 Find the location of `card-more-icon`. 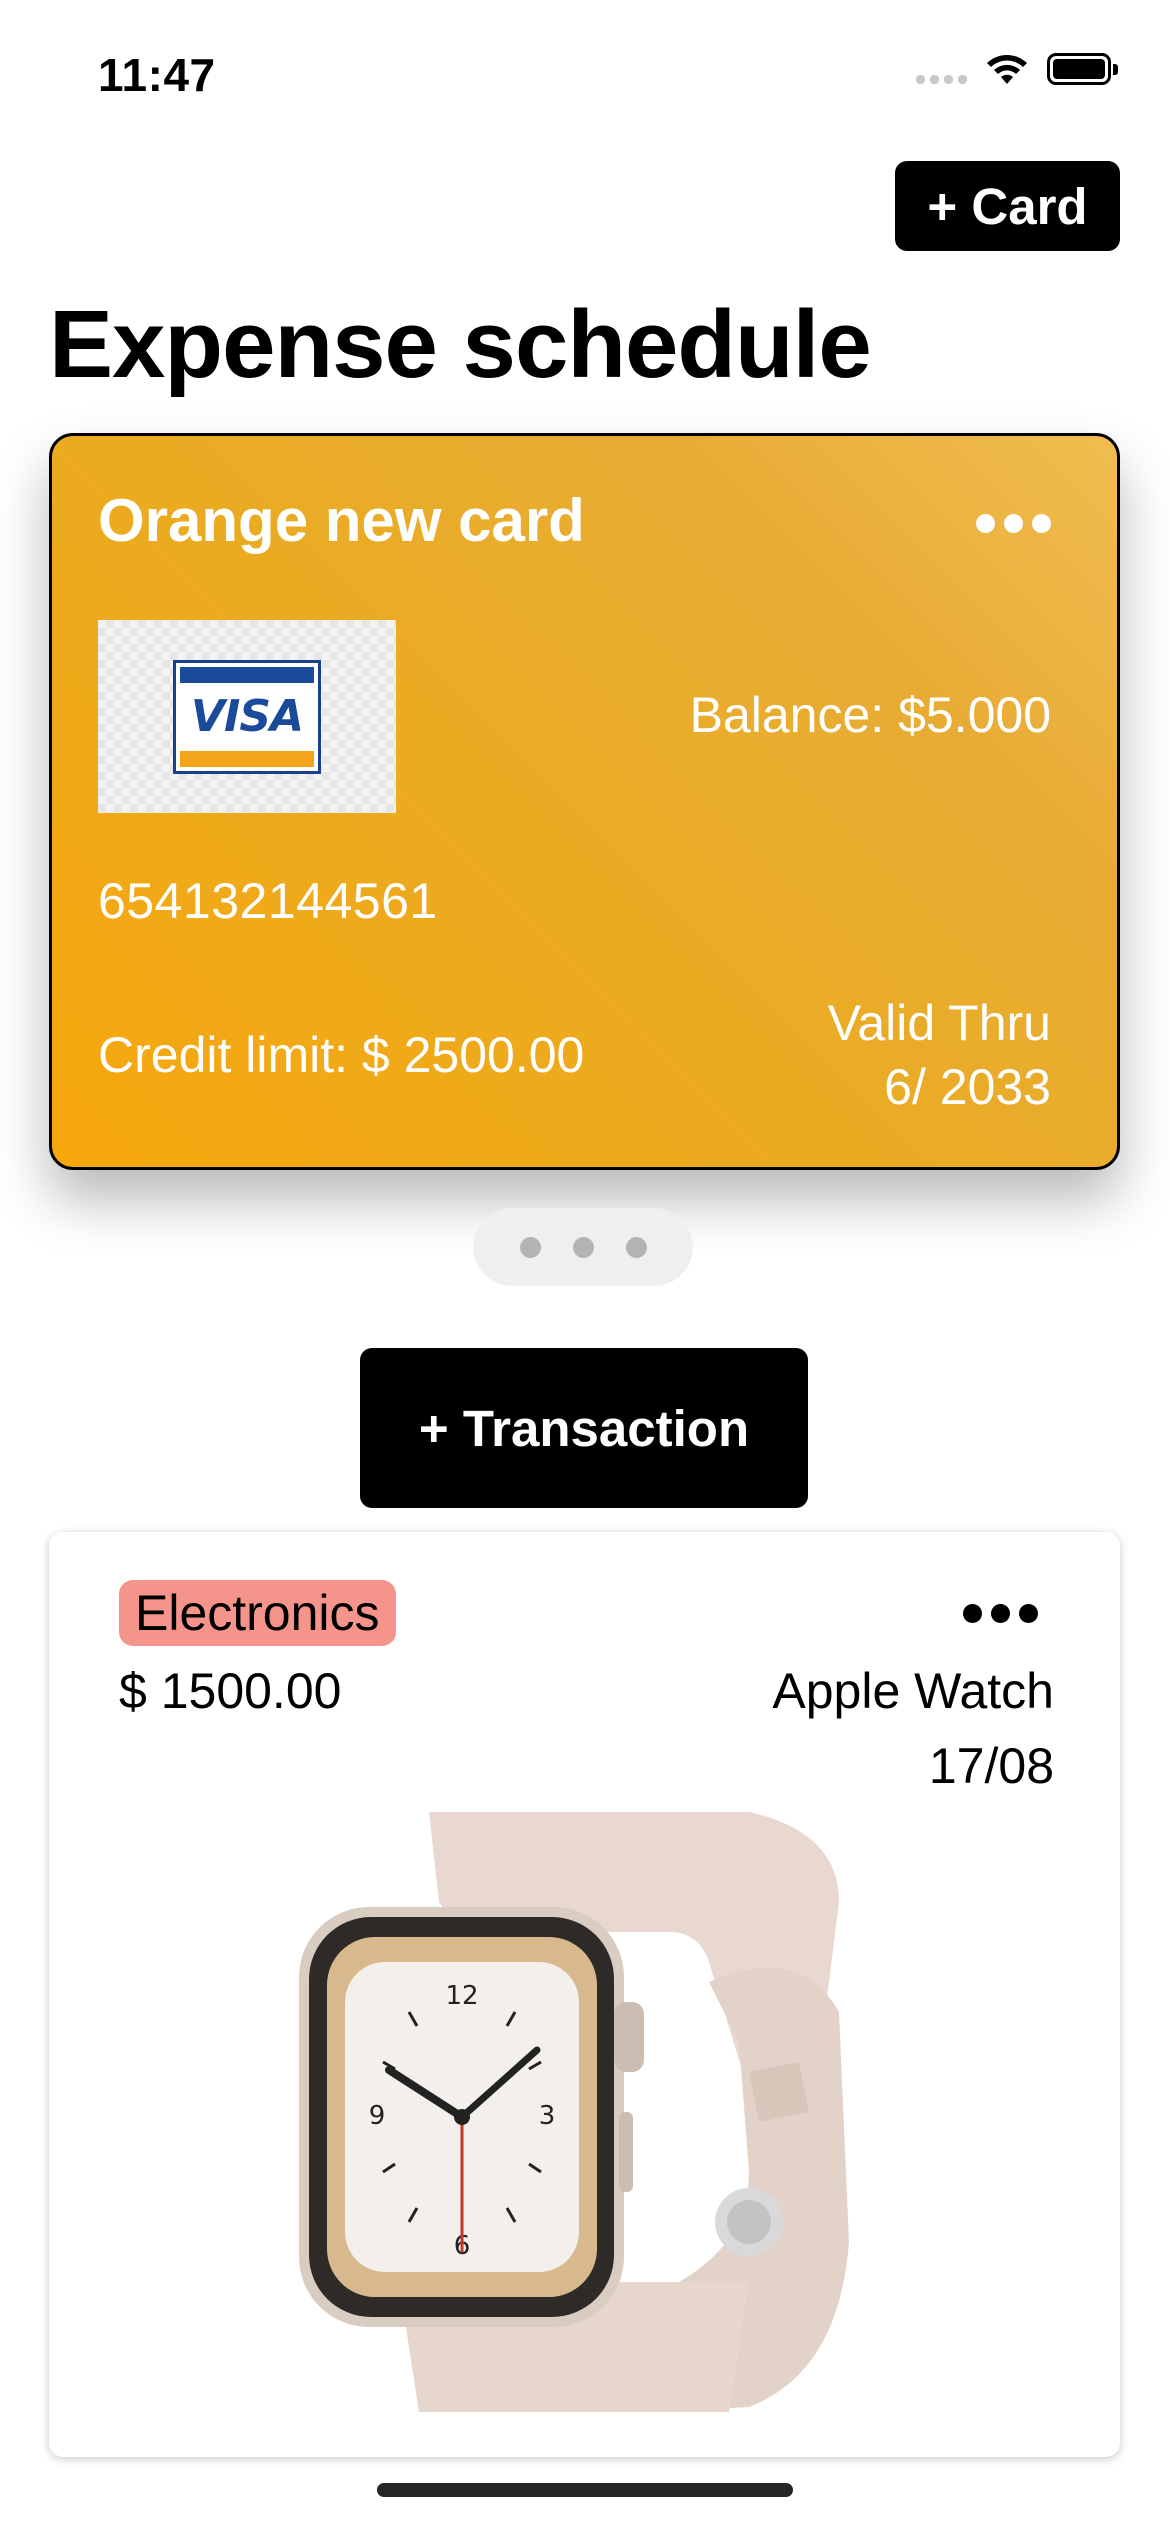

card-more-icon is located at coordinates (1013, 523).